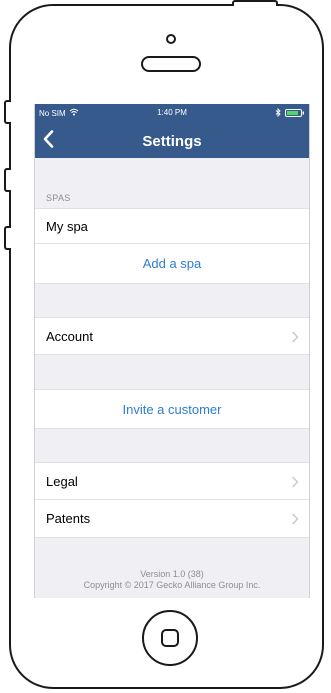 This screenshot has height=693, width=331. Describe the element at coordinates (172, 519) in the screenshot. I see `list-item-patents: Patents` at that location.